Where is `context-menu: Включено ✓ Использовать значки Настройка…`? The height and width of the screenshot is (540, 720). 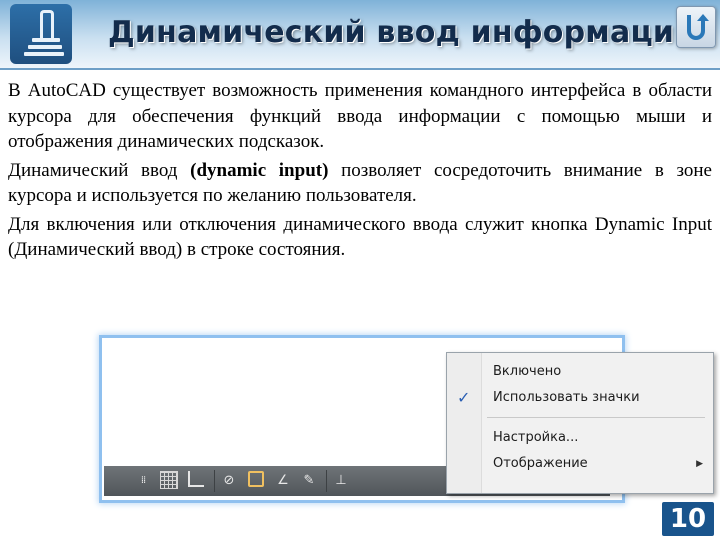
context-menu: Включено ✓ Использовать значки Настройка… is located at coordinates (580, 423).